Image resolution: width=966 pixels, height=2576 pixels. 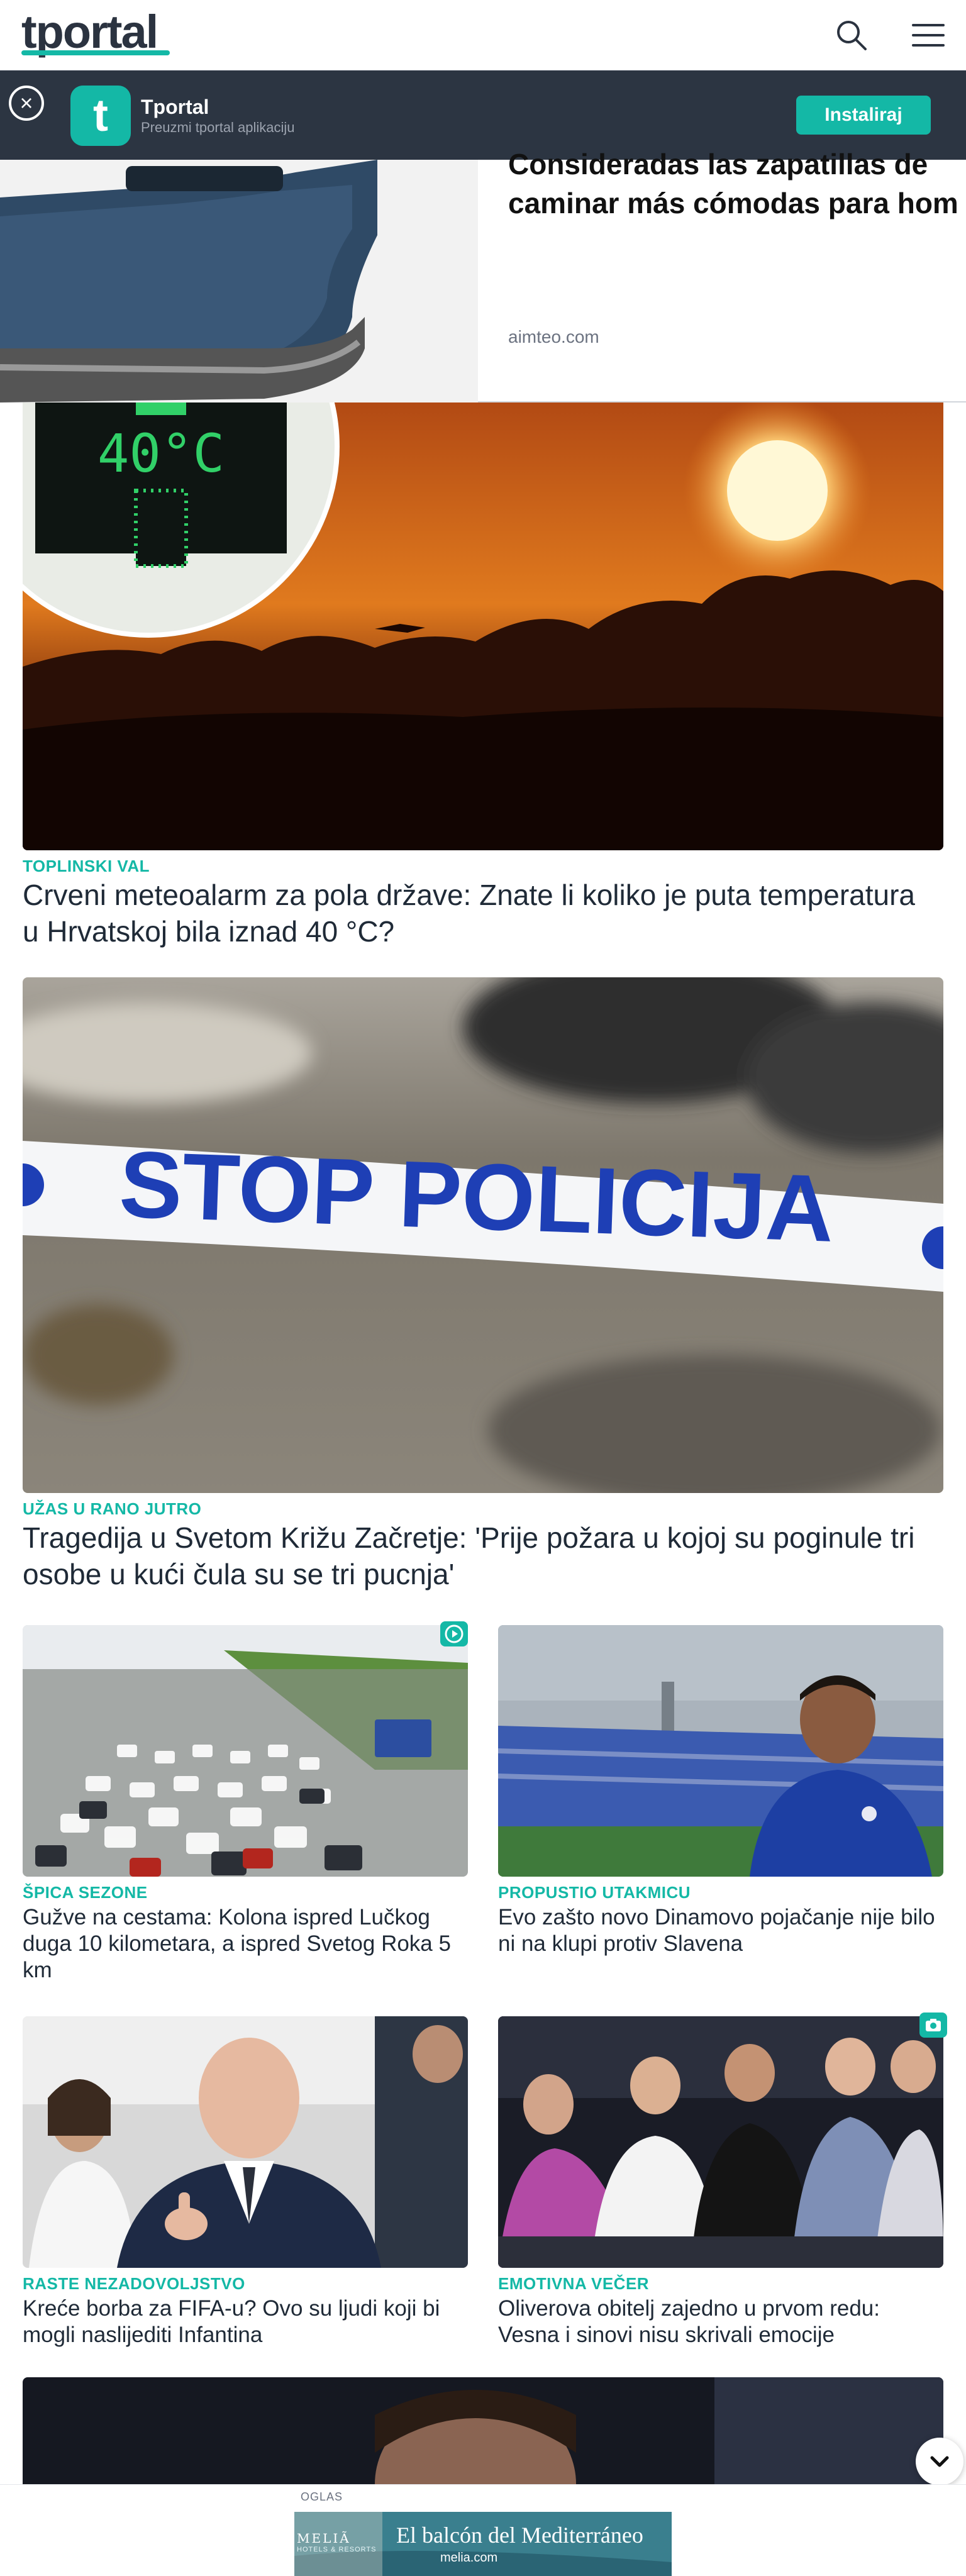 I want to click on ad-domain: aimteo.com, so click(x=553, y=337).